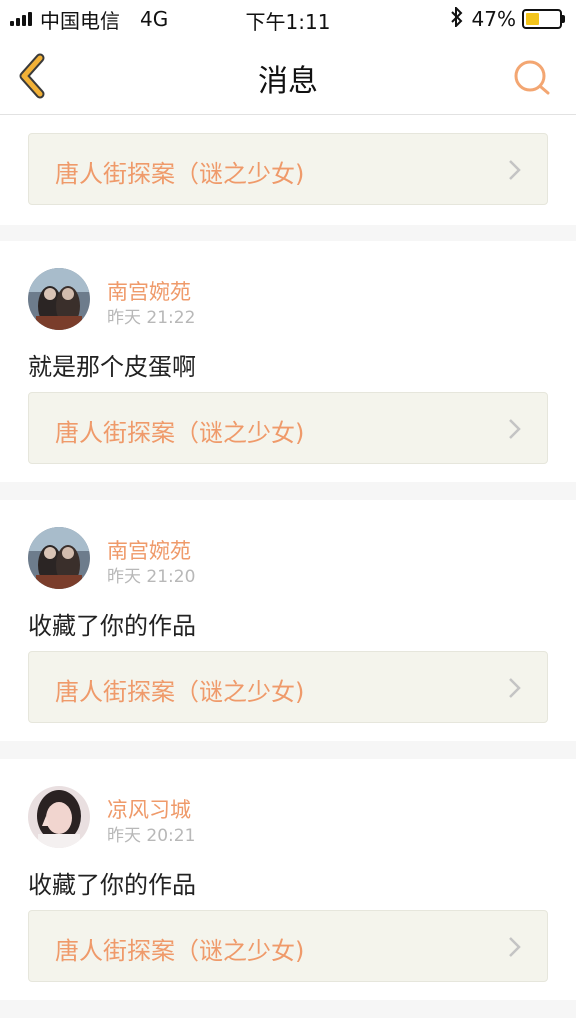 The image size is (576, 1024). I want to click on nav-bar: 消息, so click(288, 76).